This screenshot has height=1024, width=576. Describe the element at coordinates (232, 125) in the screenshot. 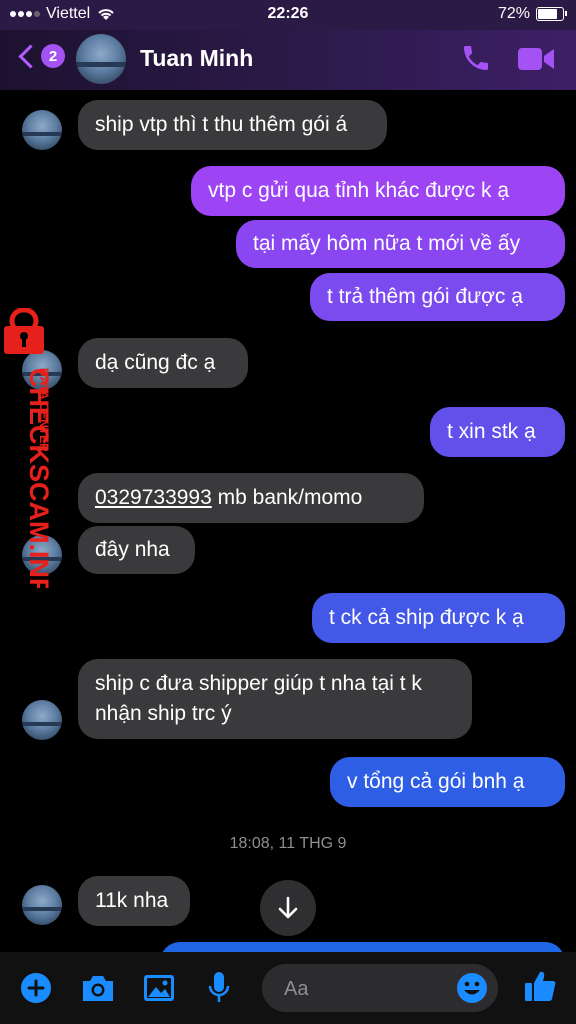

I see `message-incoming: ship vtp thì t thu thêm gói á` at that location.